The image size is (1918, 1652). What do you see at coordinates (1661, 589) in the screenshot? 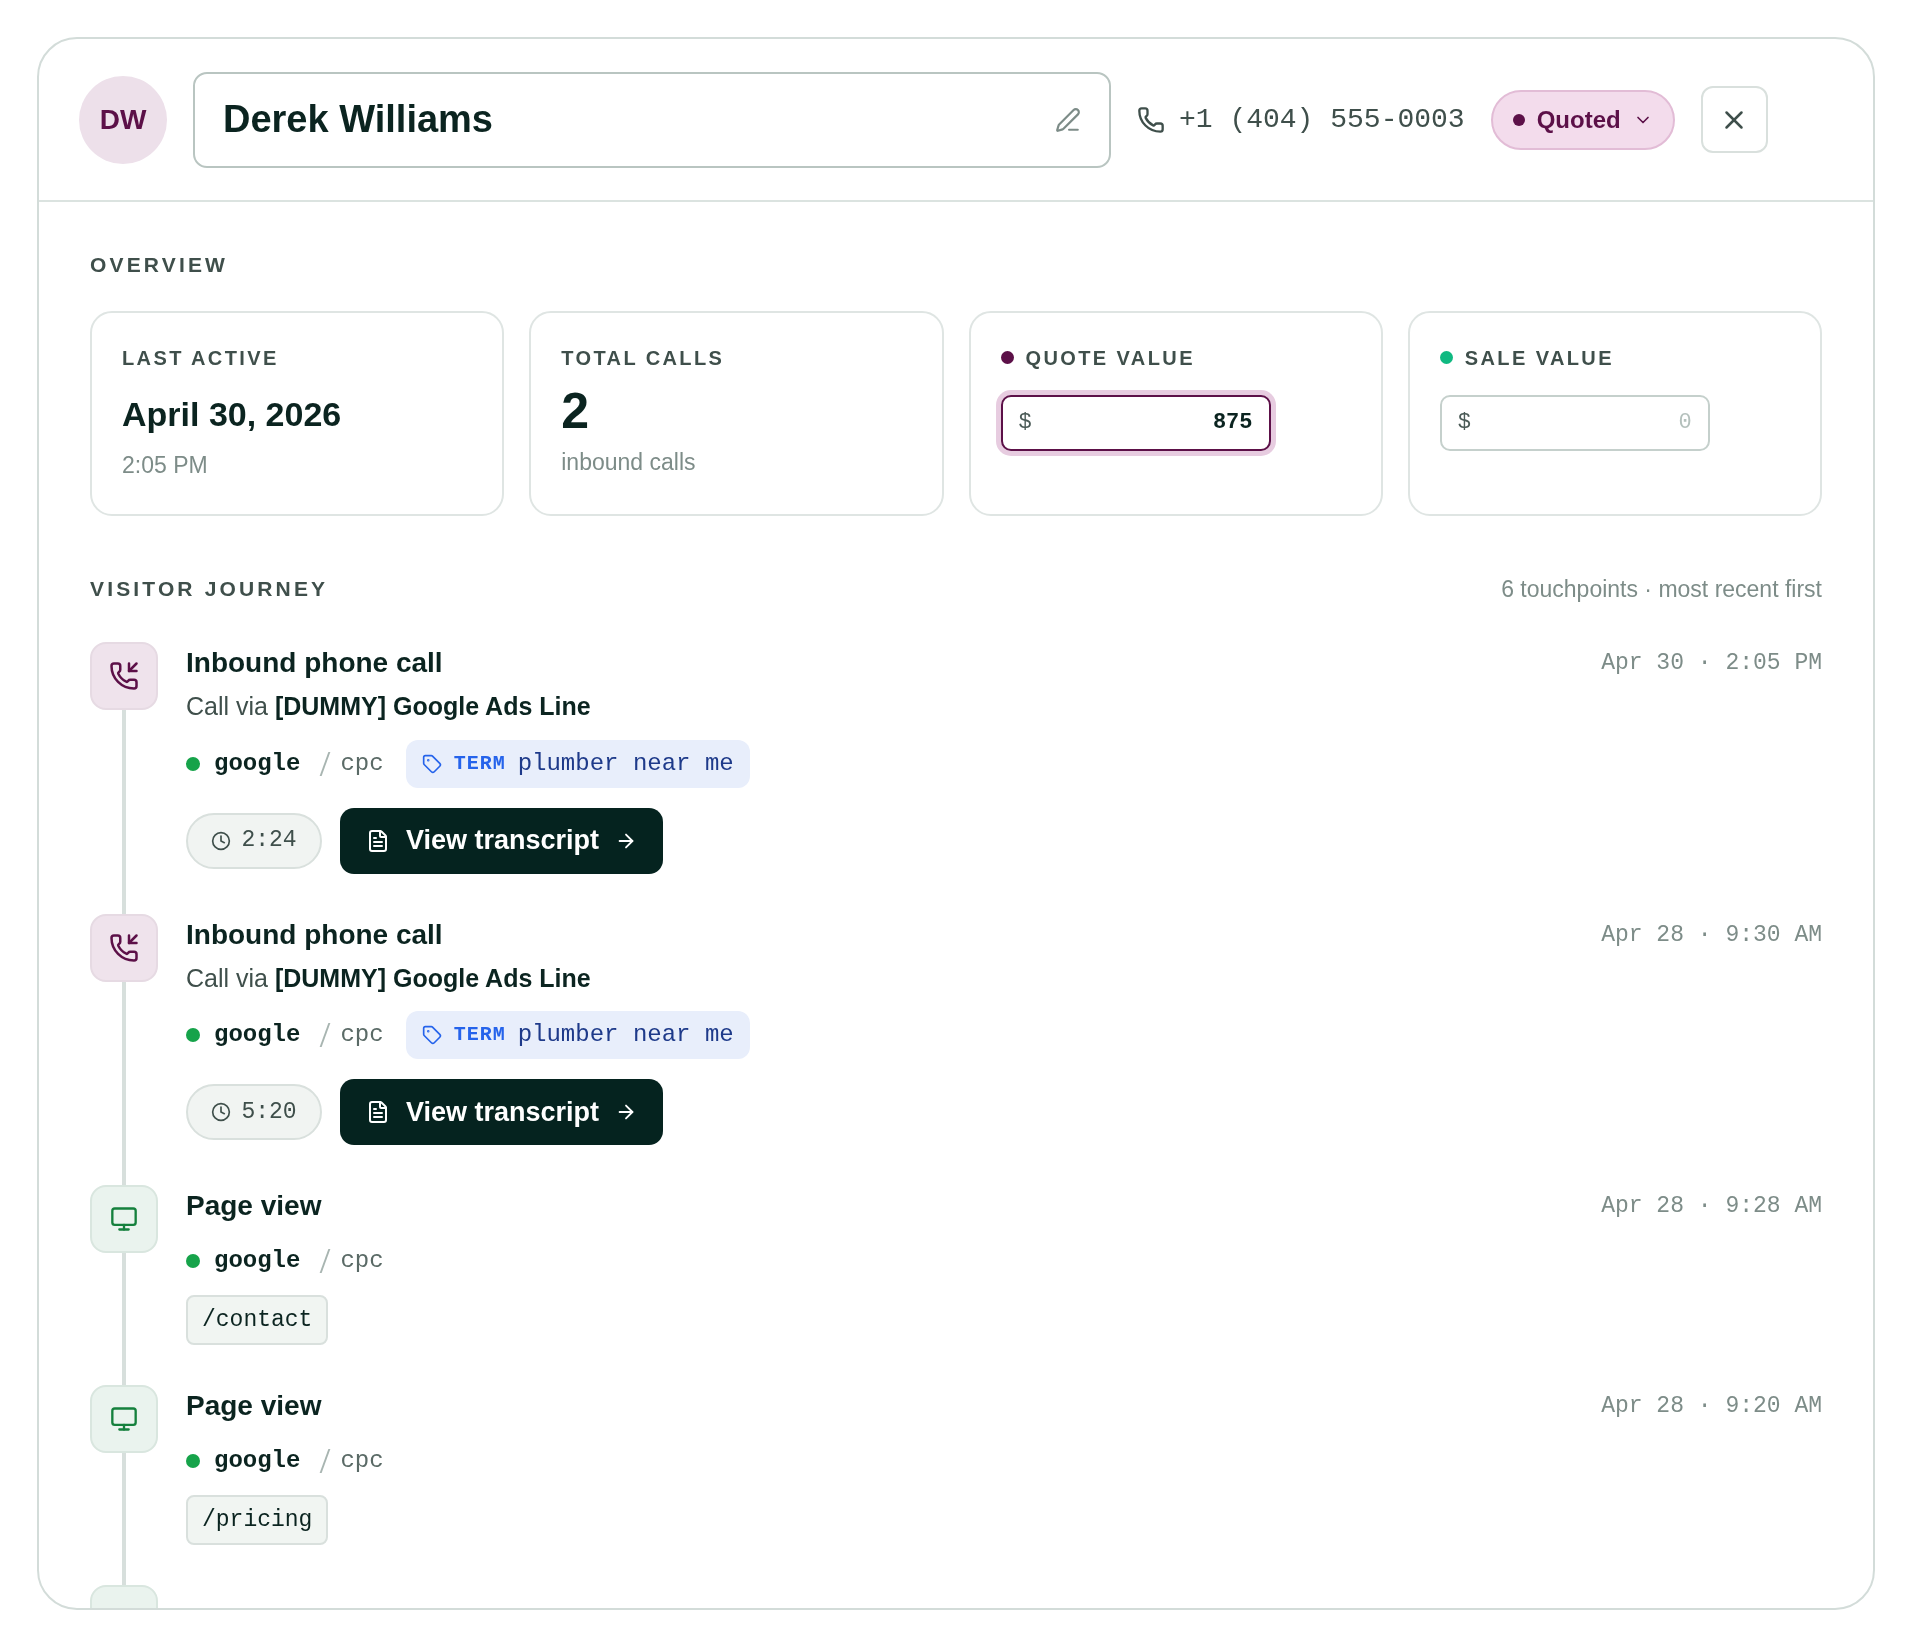
I see `touchpoint-summary: 6 touchpoints · most recent first` at bounding box center [1661, 589].